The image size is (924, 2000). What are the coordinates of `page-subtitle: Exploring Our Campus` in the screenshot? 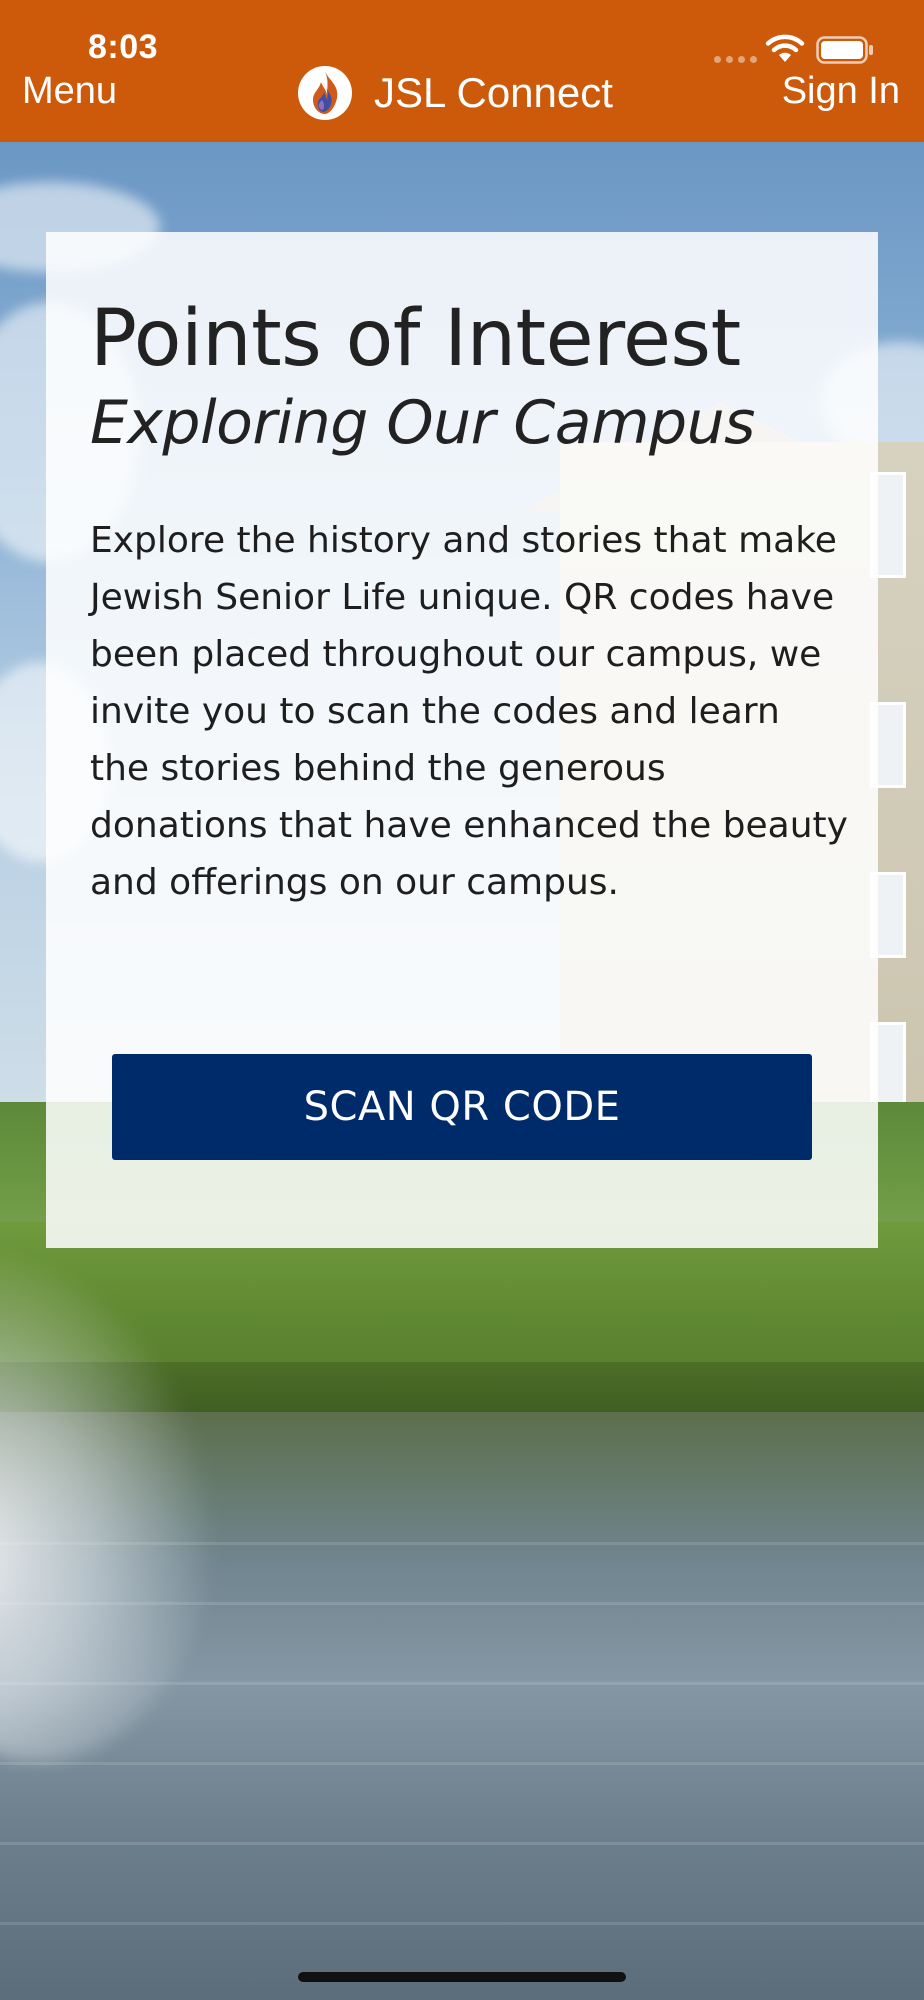 It's located at (422, 423).